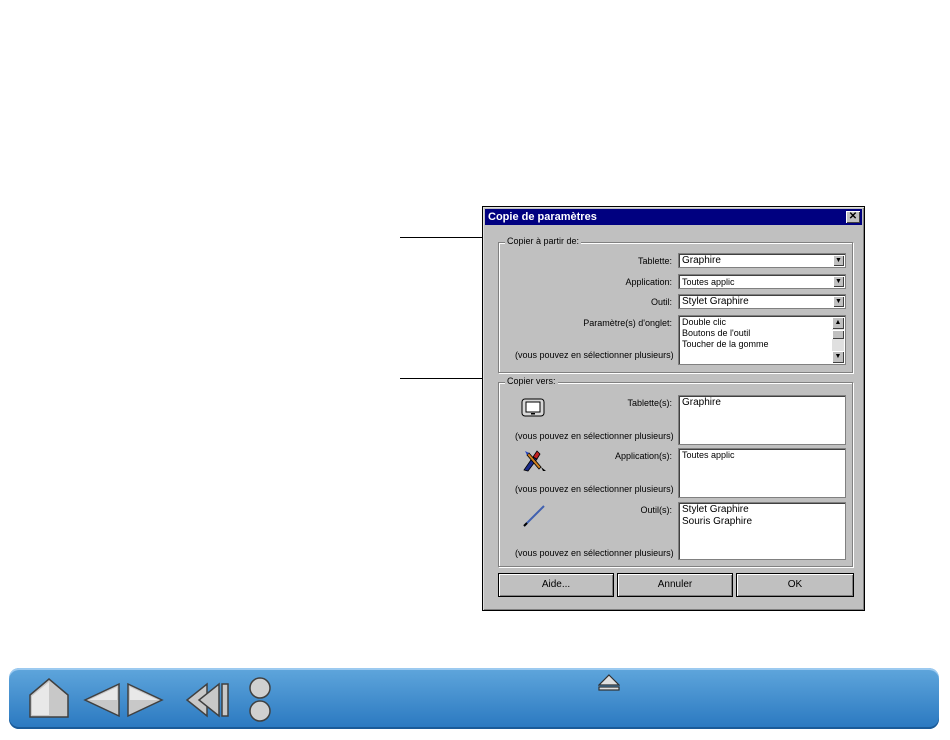 The width and height of the screenshot is (950, 740). What do you see at coordinates (701, 260) in the screenshot?
I see `source-tablet-value: Graphire` at bounding box center [701, 260].